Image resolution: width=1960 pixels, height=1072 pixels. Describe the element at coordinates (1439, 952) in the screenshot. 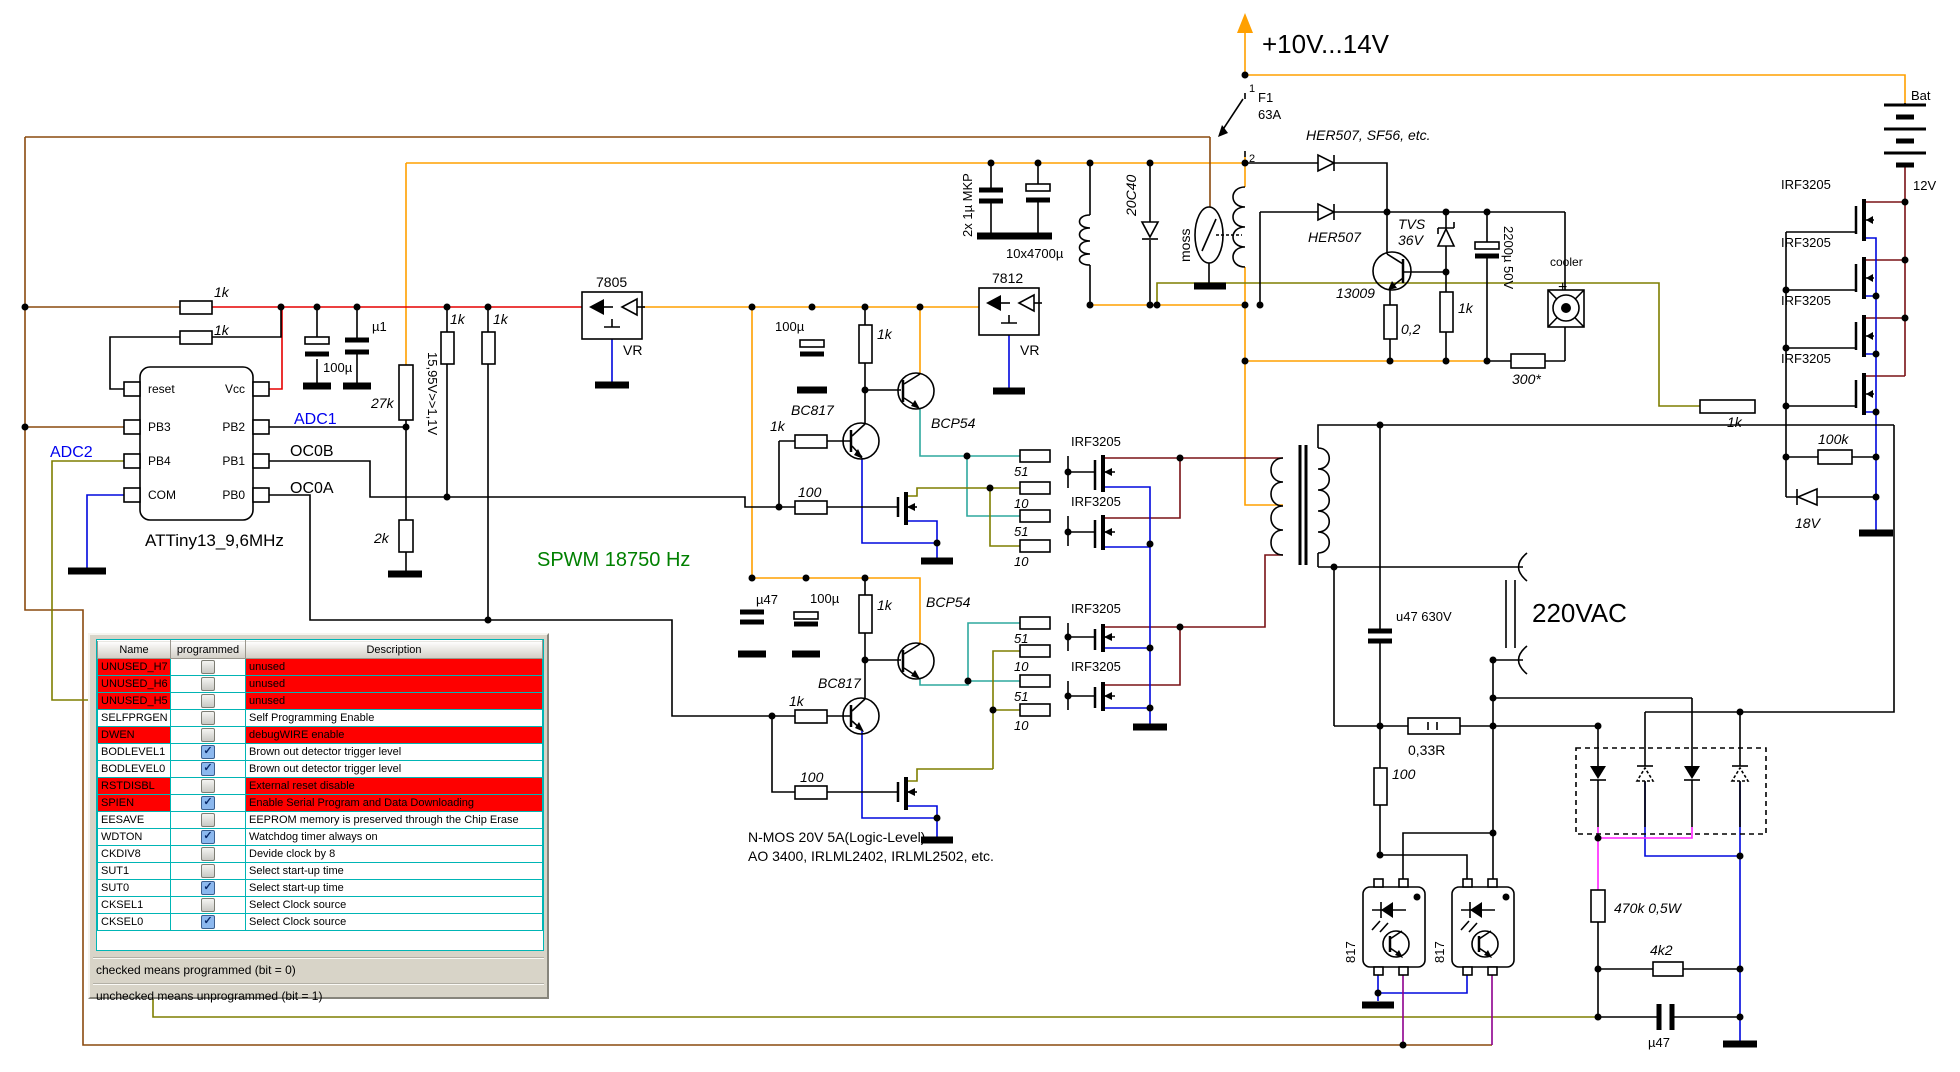

I see `opto2-label: 817` at that location.